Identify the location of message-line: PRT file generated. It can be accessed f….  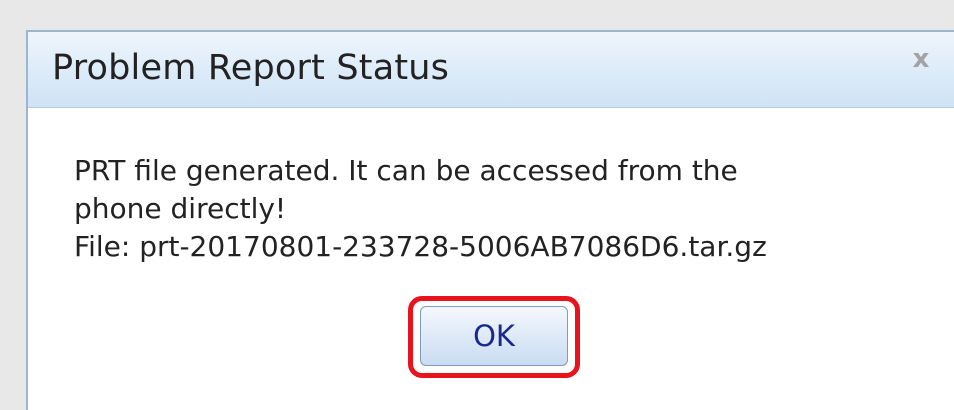
(406, 170).